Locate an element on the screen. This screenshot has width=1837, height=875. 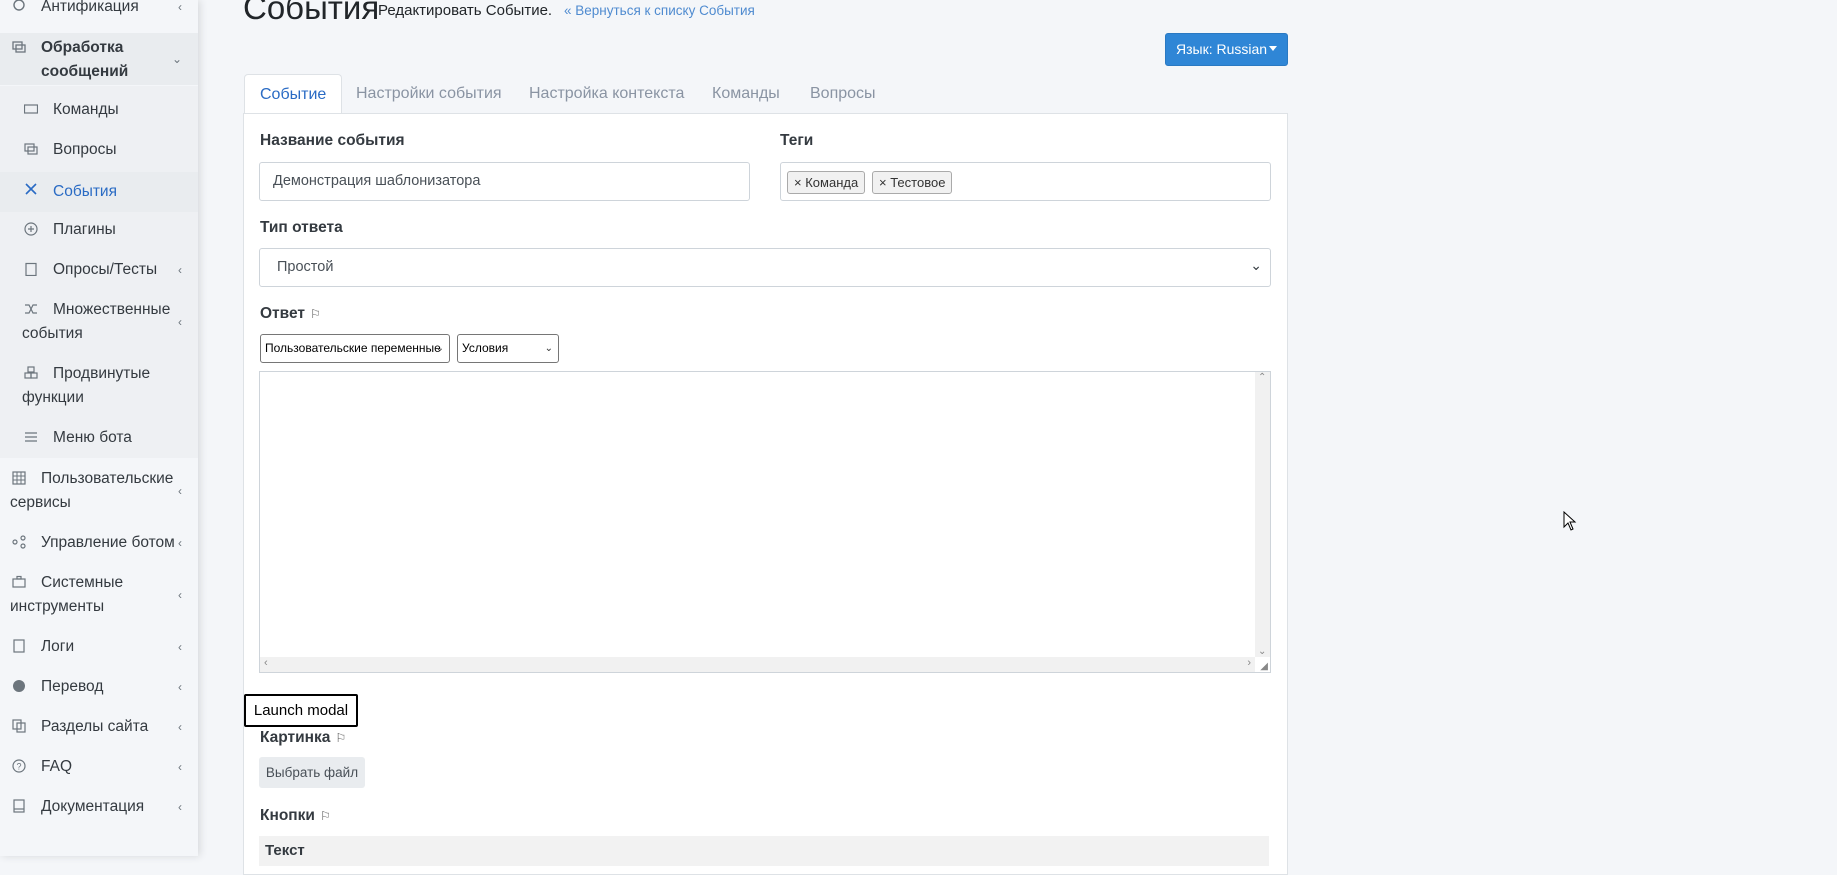
back-link: « Вернуться к списку События is located at coordinates (659, 10).